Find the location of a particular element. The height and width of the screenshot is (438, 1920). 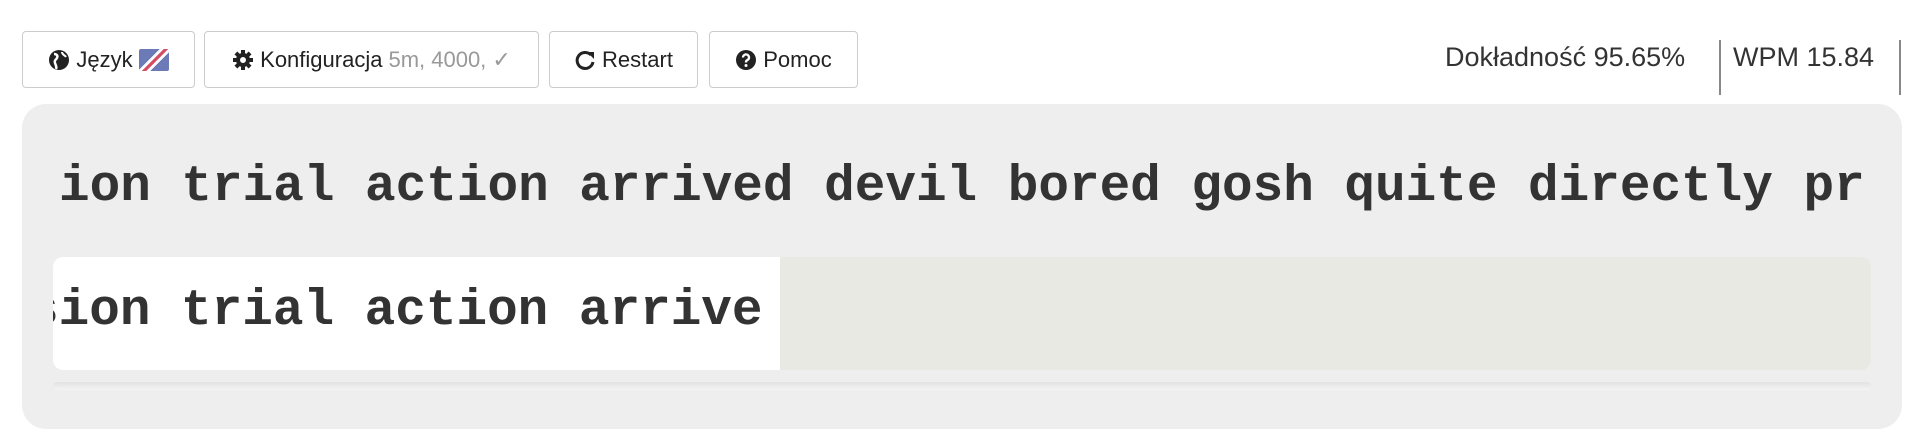

help-label: Pomoc is located at coordinates (797, 59).